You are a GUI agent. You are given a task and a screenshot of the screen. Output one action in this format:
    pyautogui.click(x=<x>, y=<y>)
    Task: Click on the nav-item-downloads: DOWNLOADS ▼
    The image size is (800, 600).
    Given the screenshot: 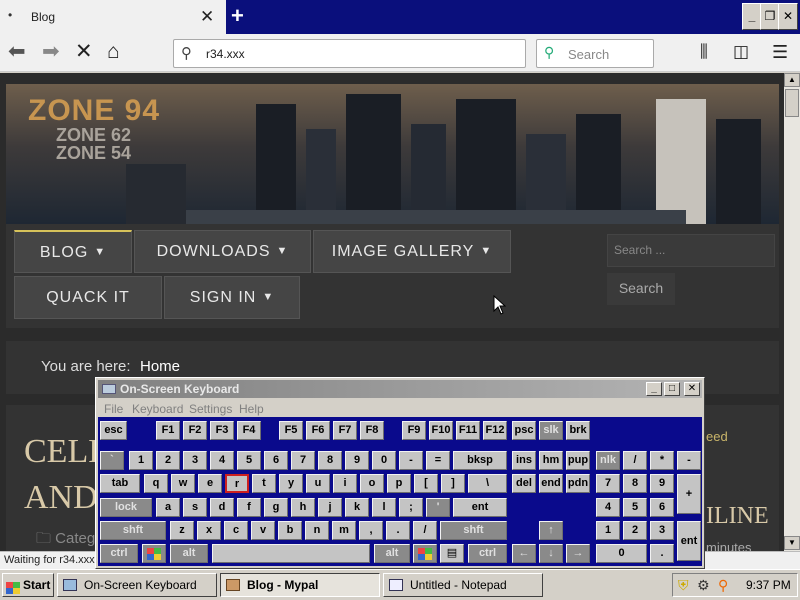 What is the action you would take?
    pyautogui.click(x=222, y=251)
    